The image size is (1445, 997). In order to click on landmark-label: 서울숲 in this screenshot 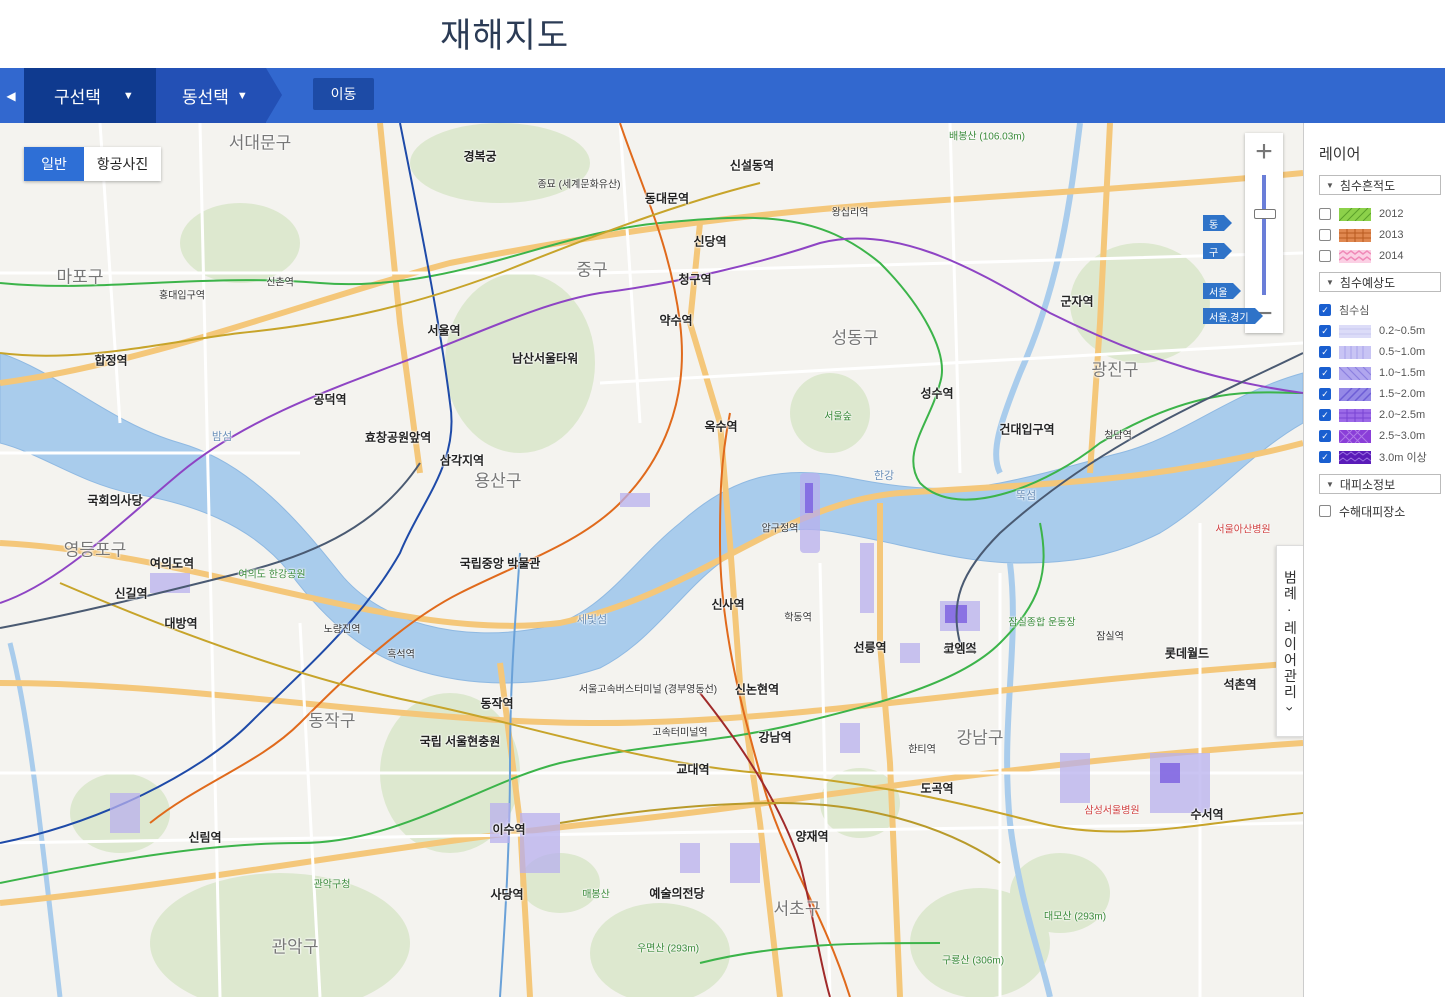, I will do `click(838, 417)`.